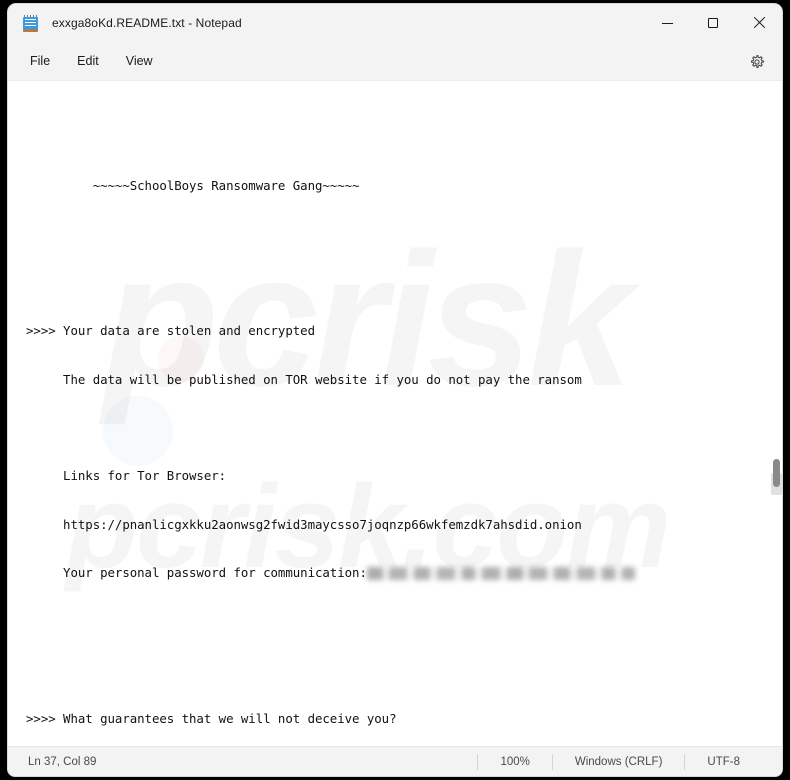 The image size is (790, 780). Describe the element at coordinates (170, 331) in the screenshot. I see `text-line: >>>> Your data are stolen and encrypted` at that location.